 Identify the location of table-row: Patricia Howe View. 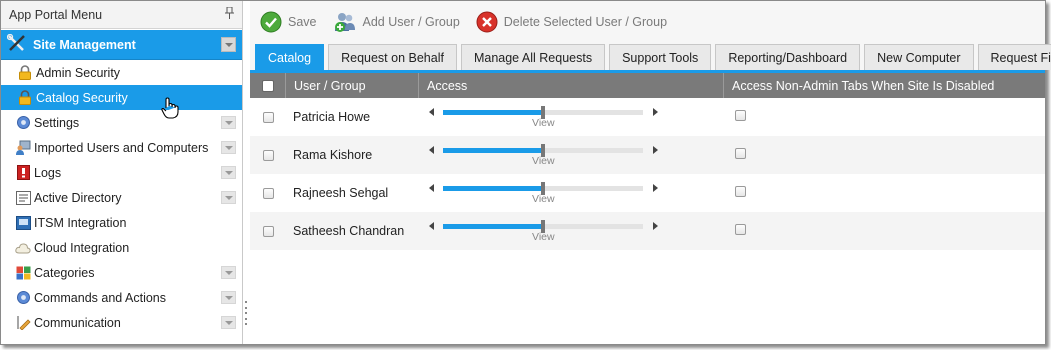
(647, 117).